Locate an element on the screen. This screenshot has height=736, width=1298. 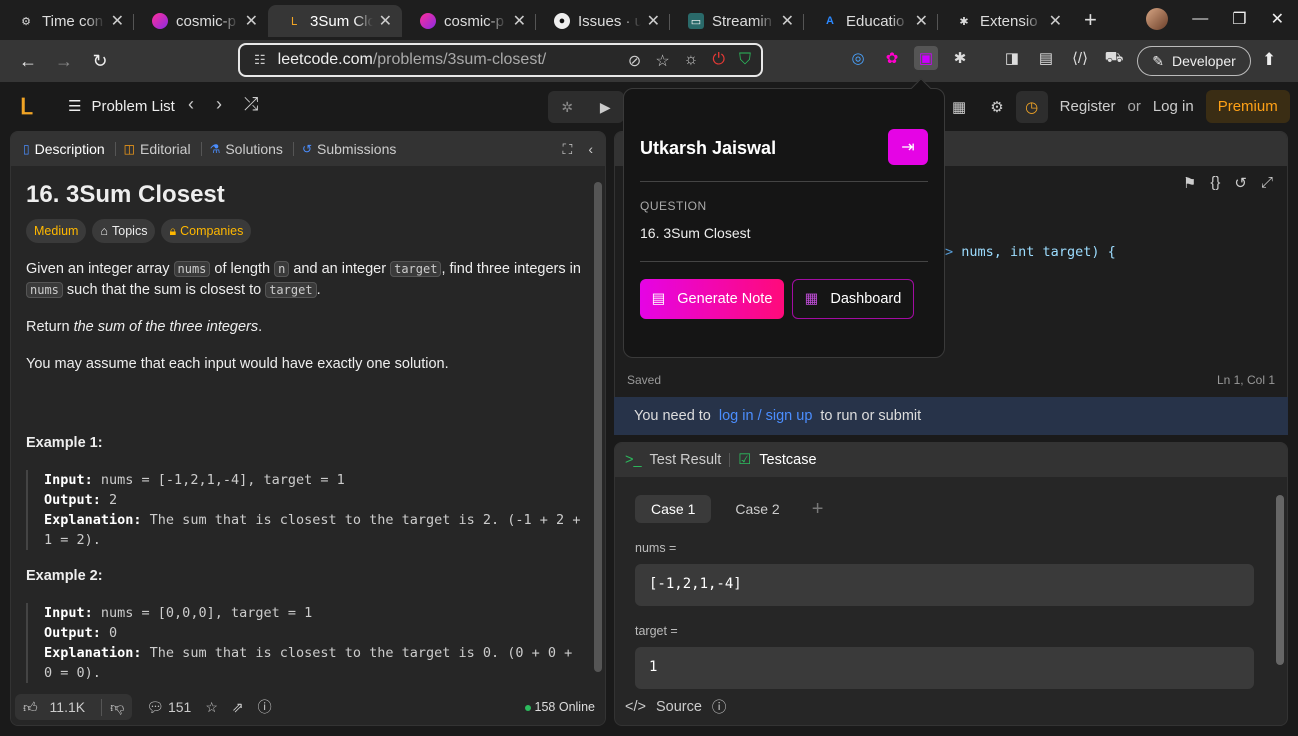
code-icon: ⟨/⟩ is located at coordinates (1080, 58).